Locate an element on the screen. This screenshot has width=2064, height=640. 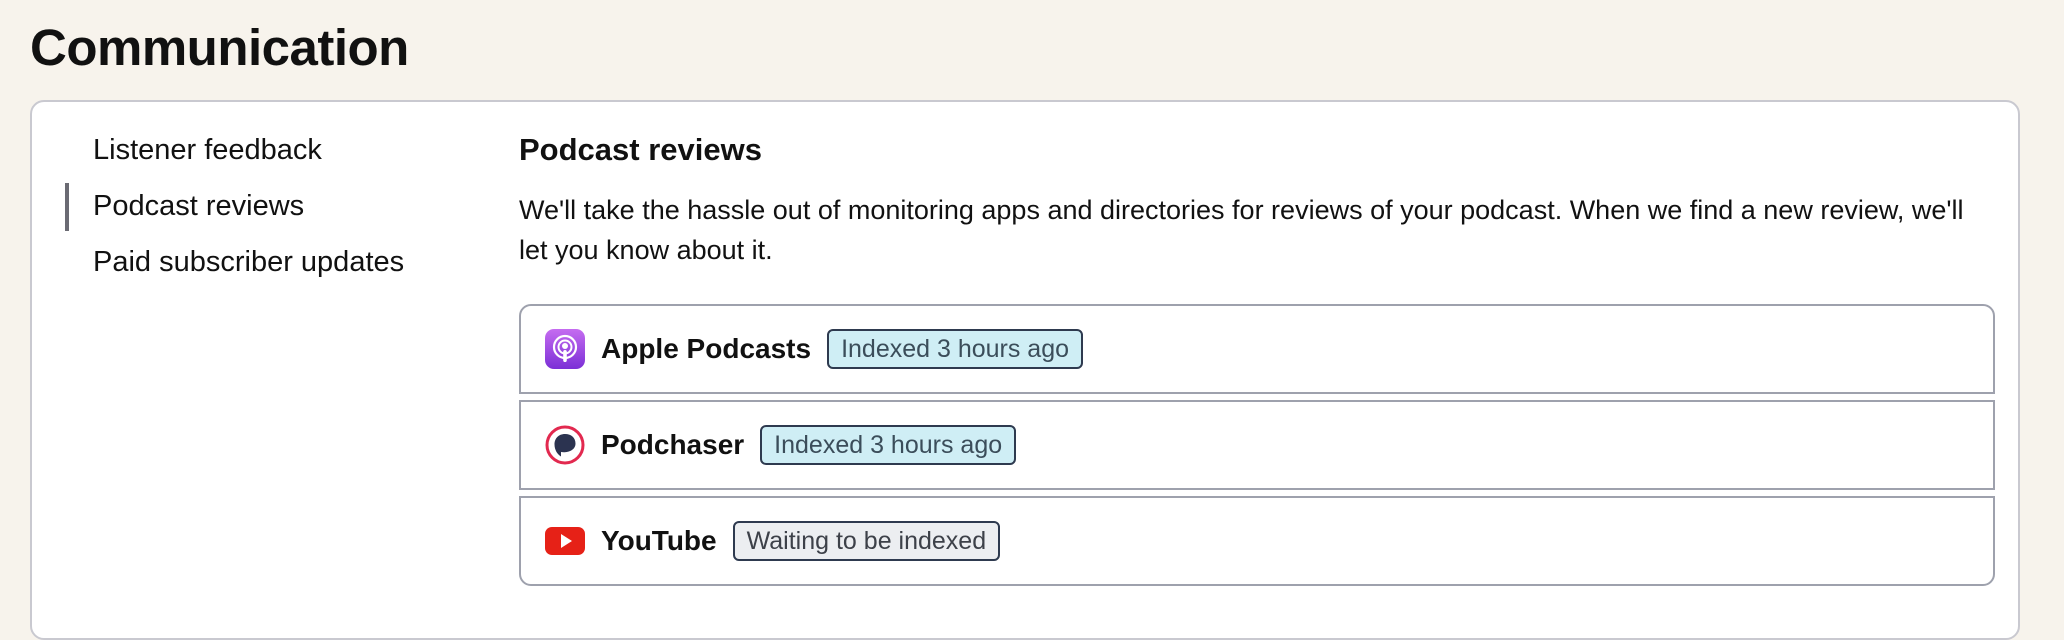
source-row-youtube: YouTube Waiting to be indexed is located at coordinates (1257, 541).